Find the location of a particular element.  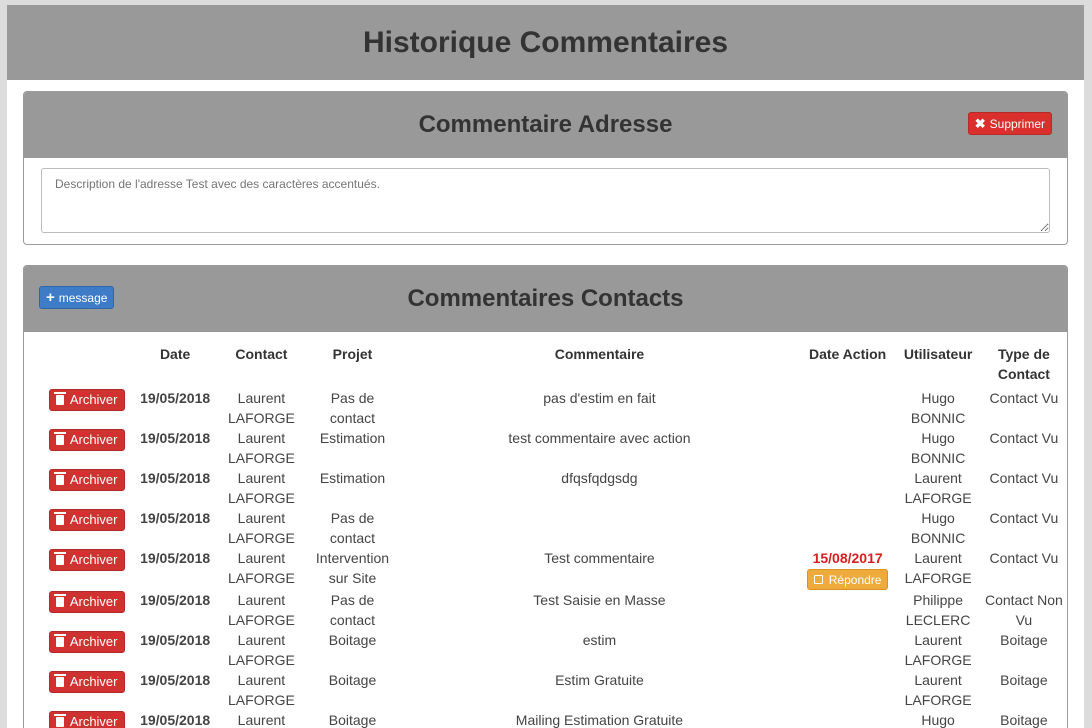

contacts-panel-title: Commentaires Contacts is located at coordinates (545, 298).